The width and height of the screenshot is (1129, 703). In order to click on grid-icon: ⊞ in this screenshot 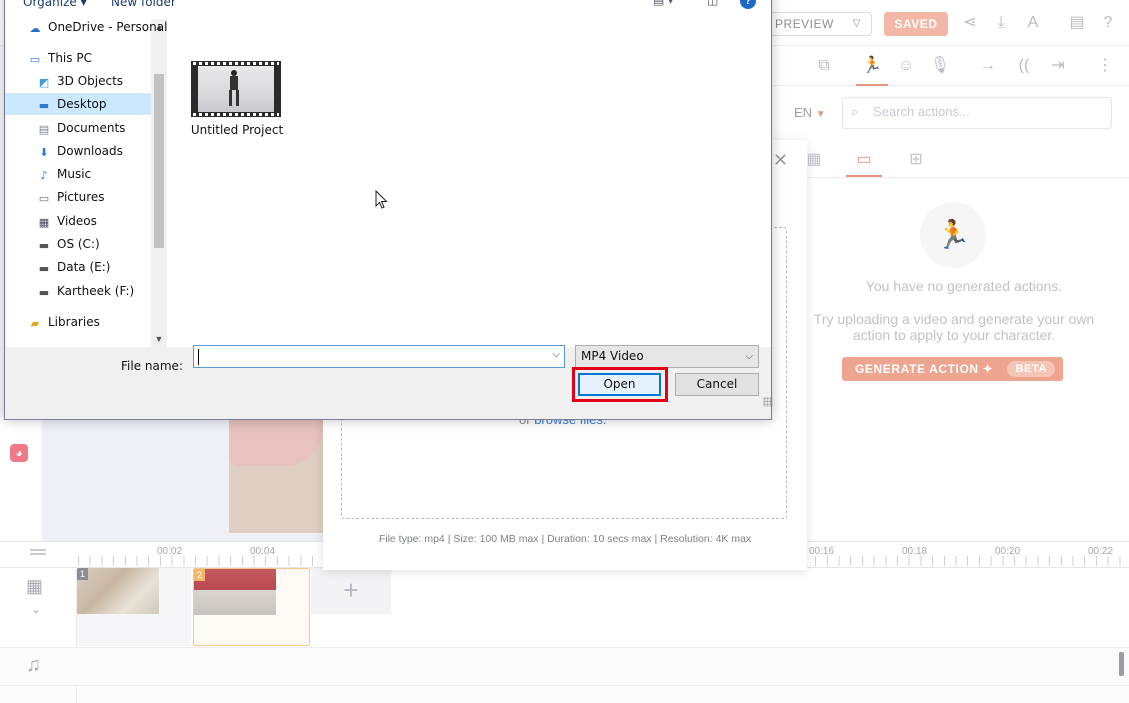, I will do `click(916, 160)`.